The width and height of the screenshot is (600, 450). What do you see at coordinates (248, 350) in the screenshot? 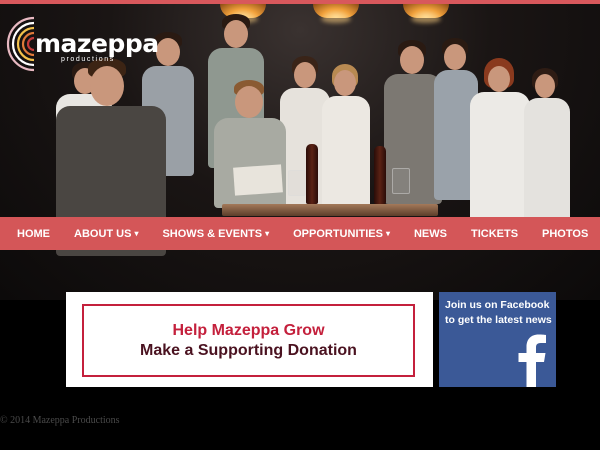
I see `donate-subline: Make a Supporting Donation` at bounding box center [248, 350].